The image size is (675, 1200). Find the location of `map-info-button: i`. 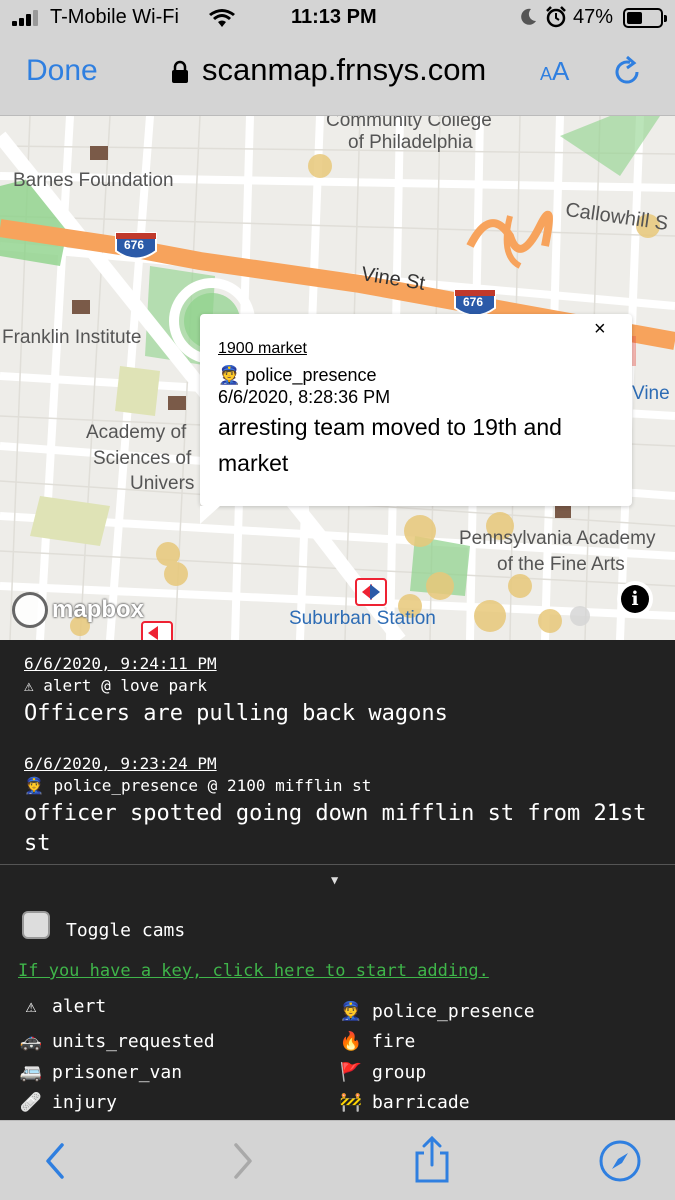

map-info-button: i is located at coordinates (635, 599).